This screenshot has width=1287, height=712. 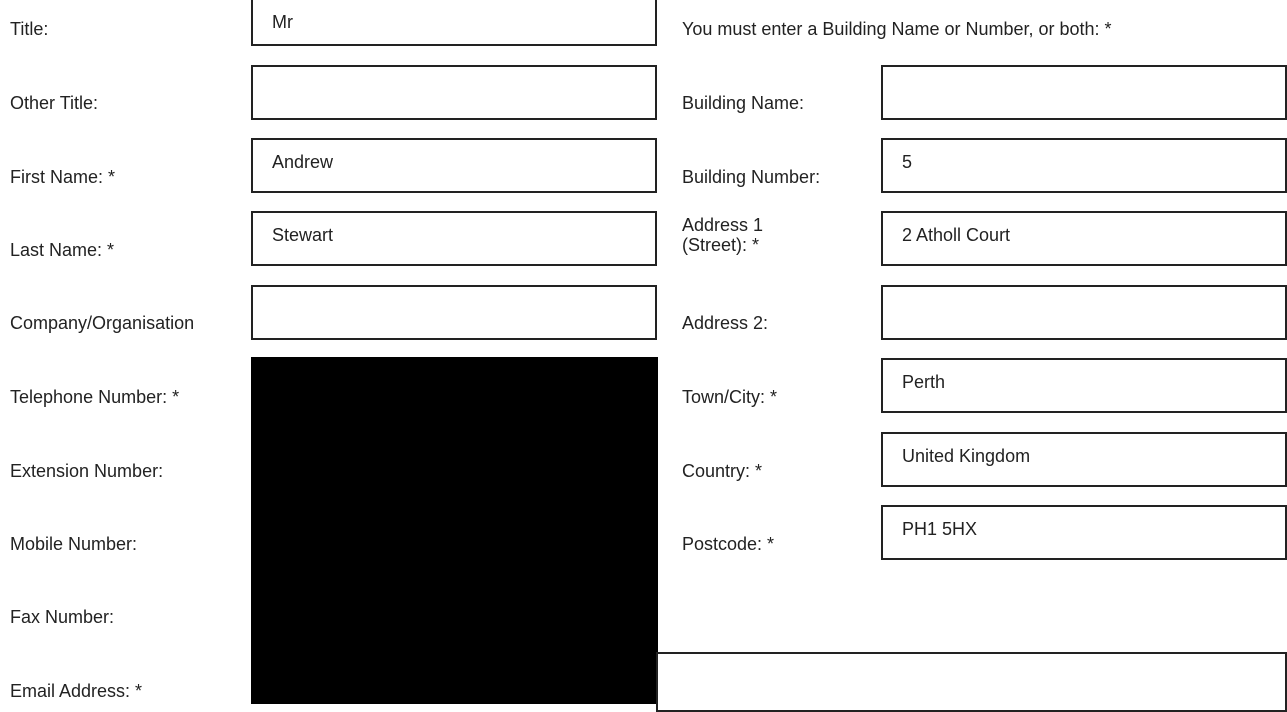 I want to click on address2-label: Address 2:, so click(x=725, y=323).